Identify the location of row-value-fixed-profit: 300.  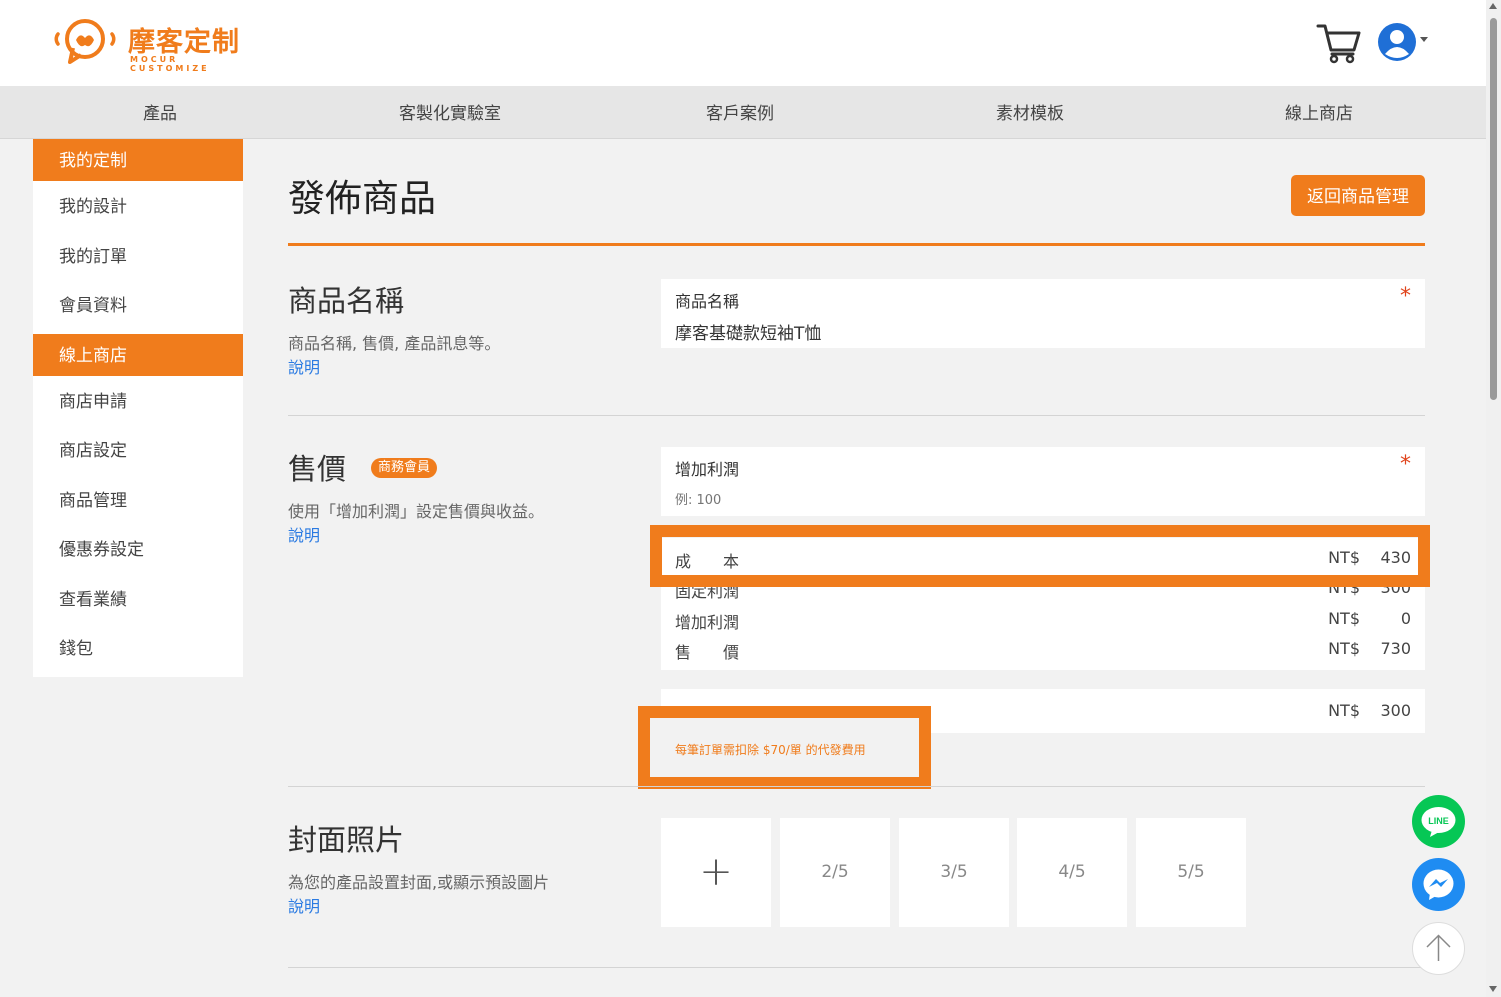
(1395, 587).